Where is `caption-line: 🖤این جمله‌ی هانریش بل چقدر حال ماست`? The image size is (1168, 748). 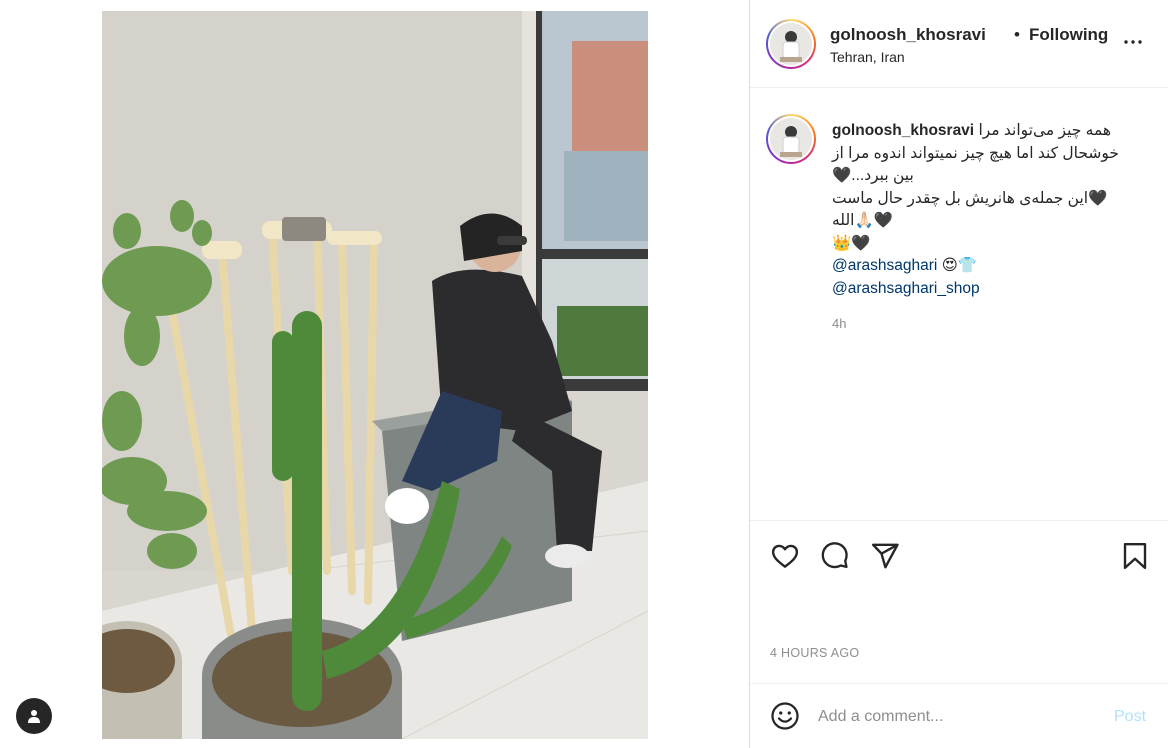 caption-line: 🖤این جمله‌ی هانریش بل چقدر حال ماست is located at coordinates (970, 198).